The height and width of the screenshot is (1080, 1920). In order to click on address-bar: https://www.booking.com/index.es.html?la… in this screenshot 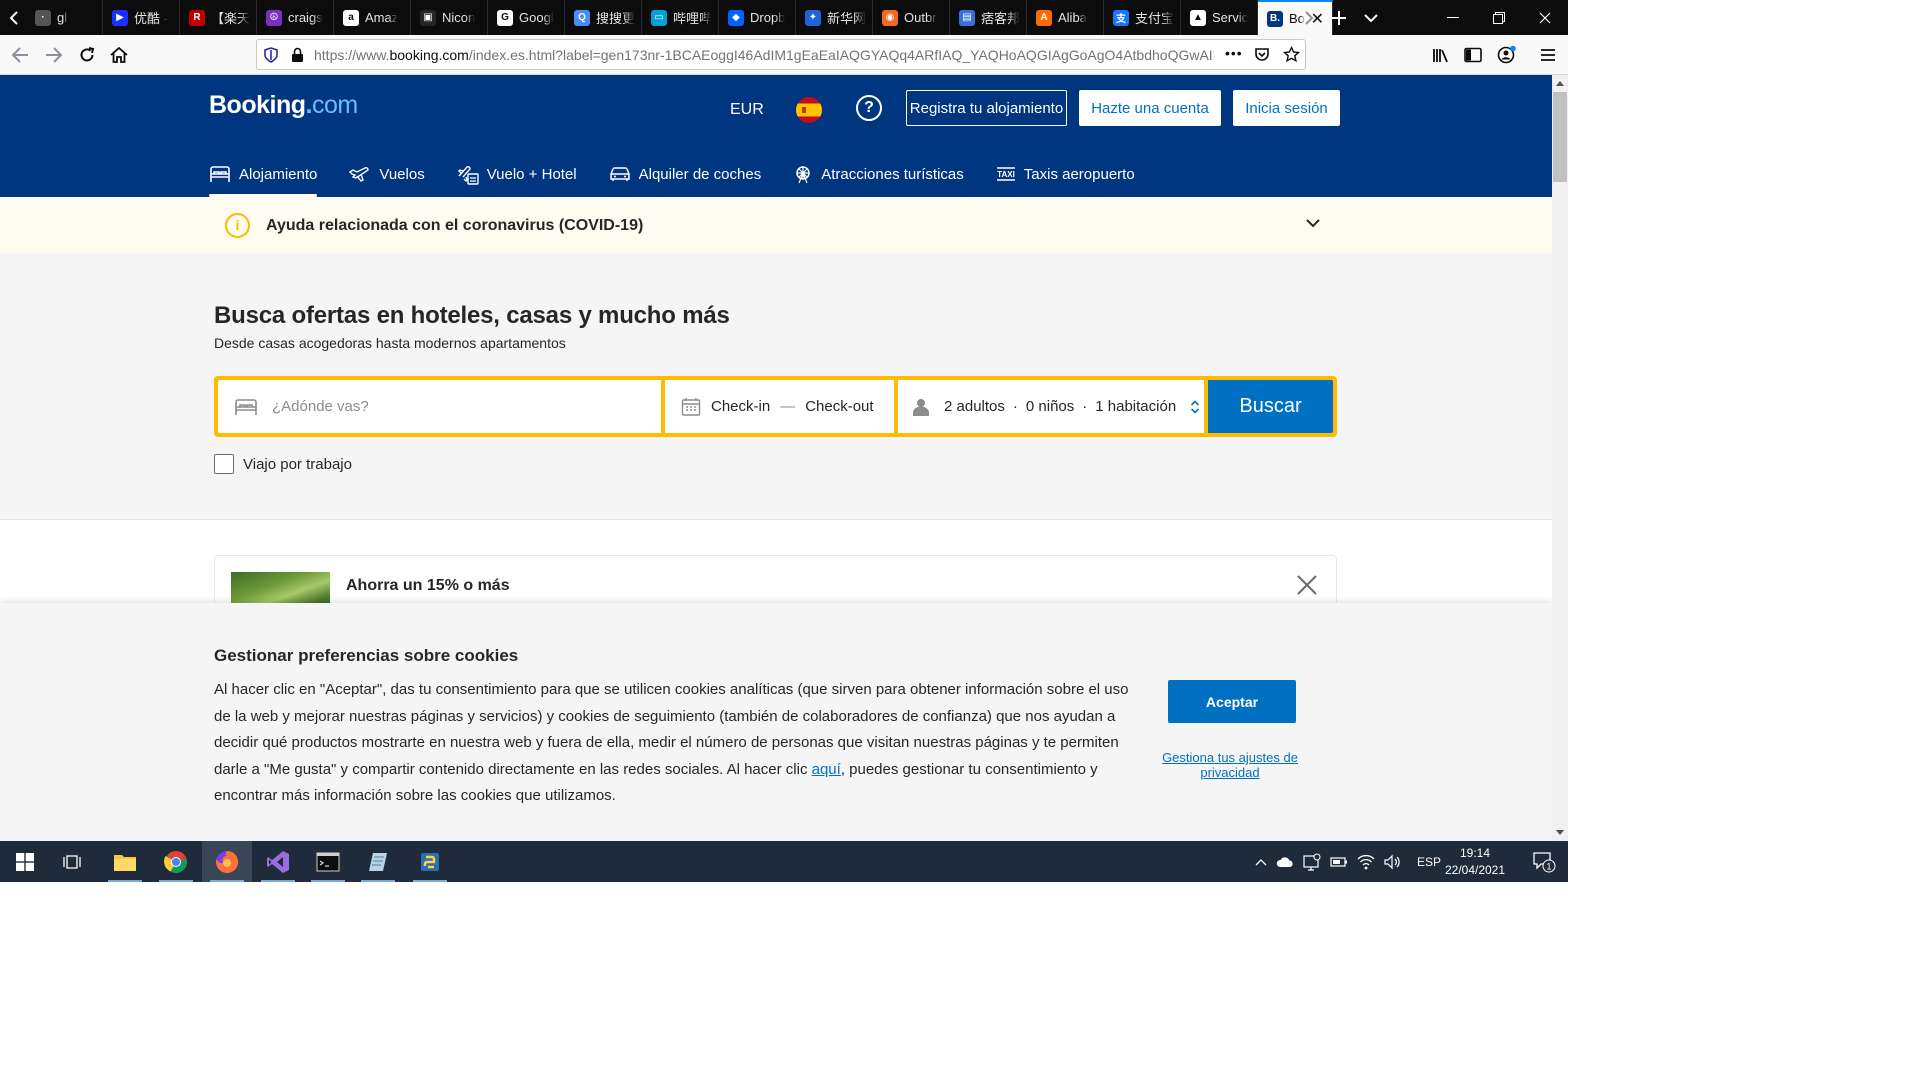, I will do `click(781, 54)`.